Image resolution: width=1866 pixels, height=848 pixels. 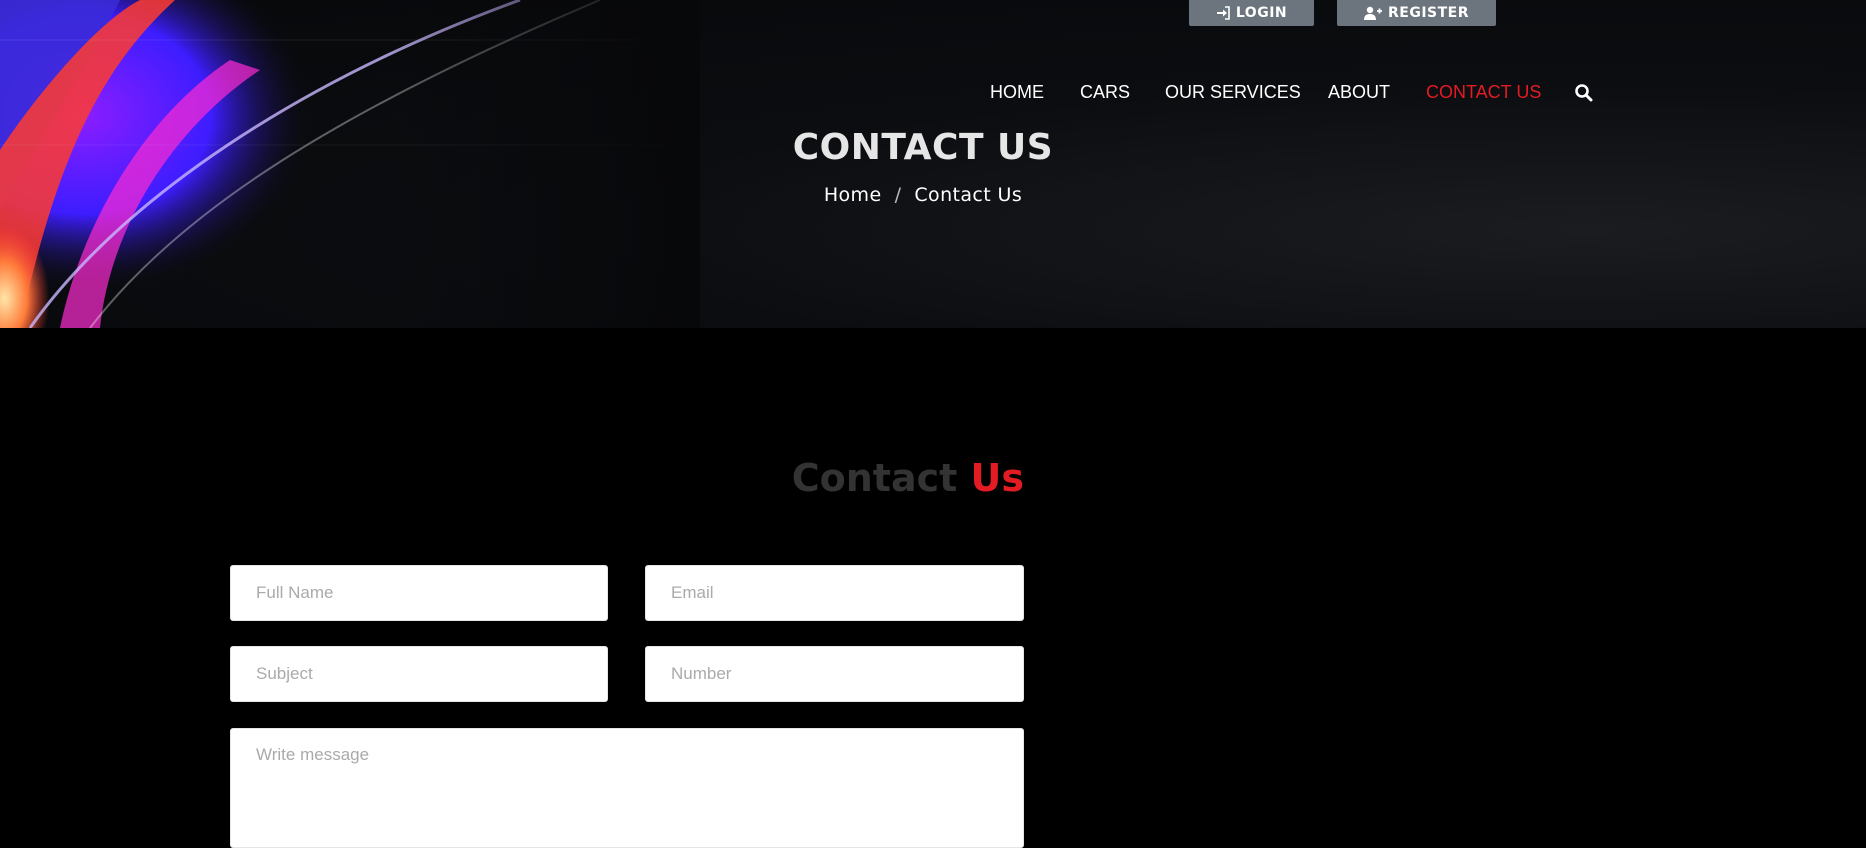 I want to click on main-navigation: HOME CARS OUR SERVICES ABOUT CONTACT US, so click(x=933, y=93).